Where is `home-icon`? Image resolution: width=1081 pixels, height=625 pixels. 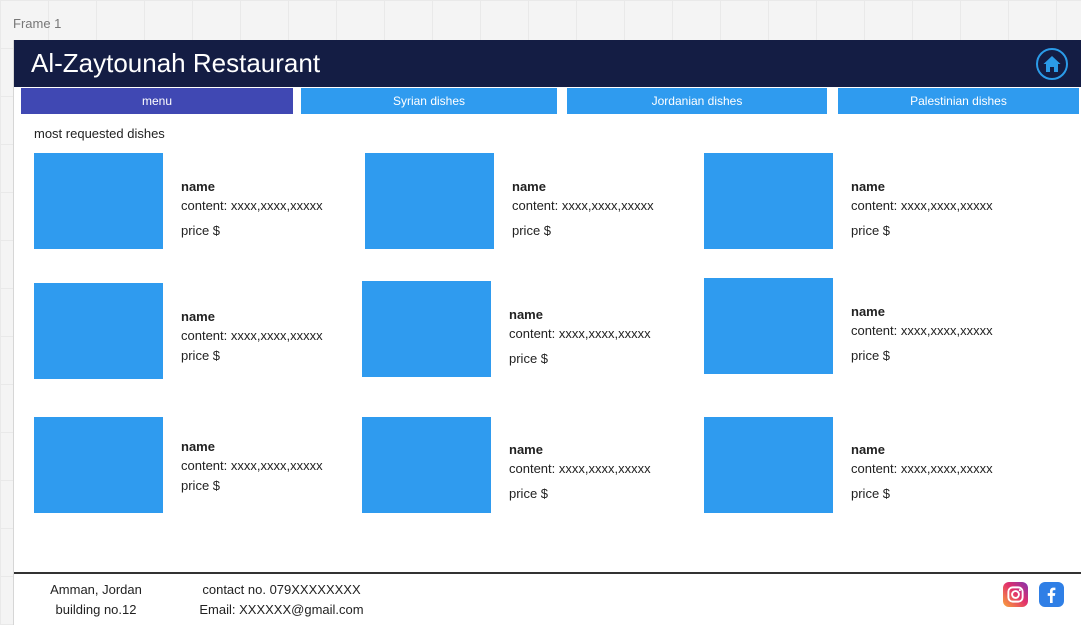 home-icon is located at coordinates (1052, 64).